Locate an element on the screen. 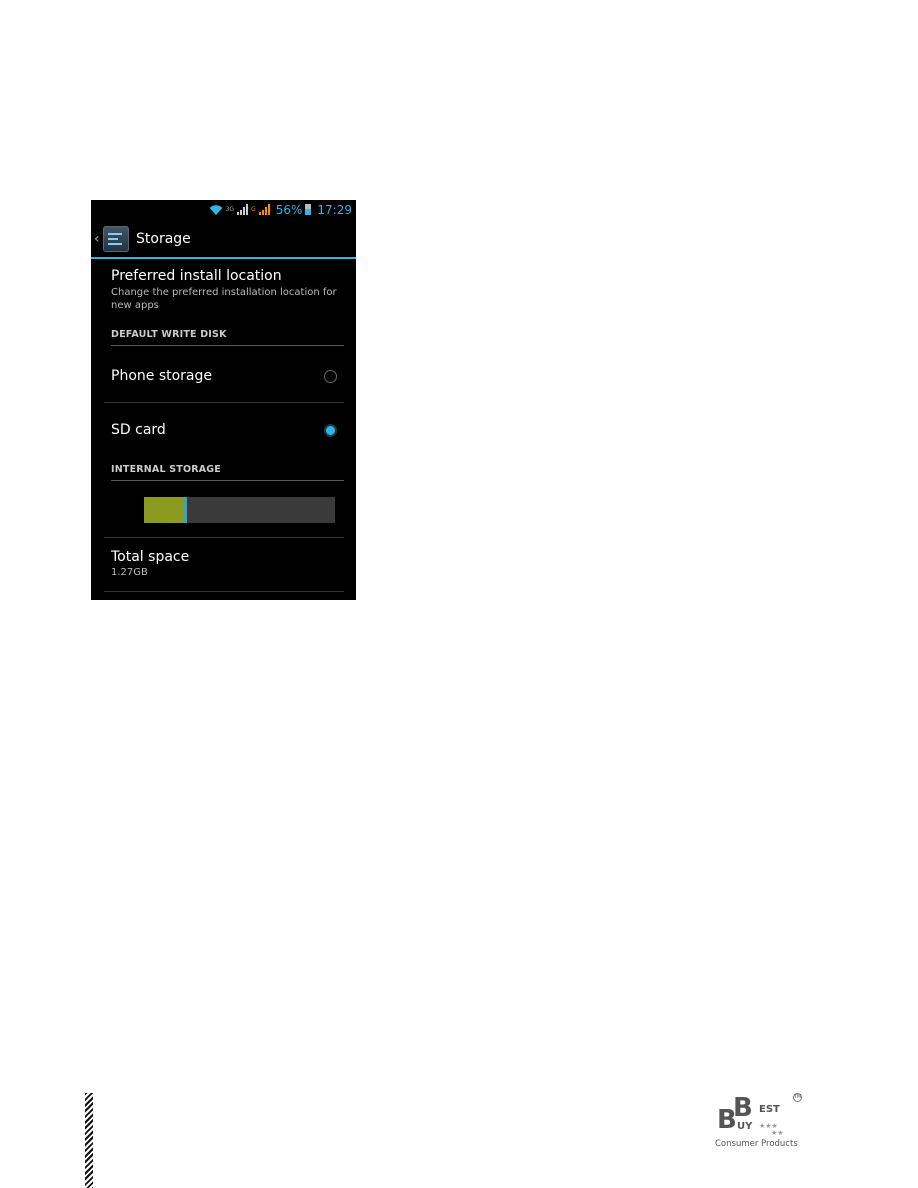 This screenshot has width=918, height=1188. network-3g-label: 3G is located at coordinates (230, 209).